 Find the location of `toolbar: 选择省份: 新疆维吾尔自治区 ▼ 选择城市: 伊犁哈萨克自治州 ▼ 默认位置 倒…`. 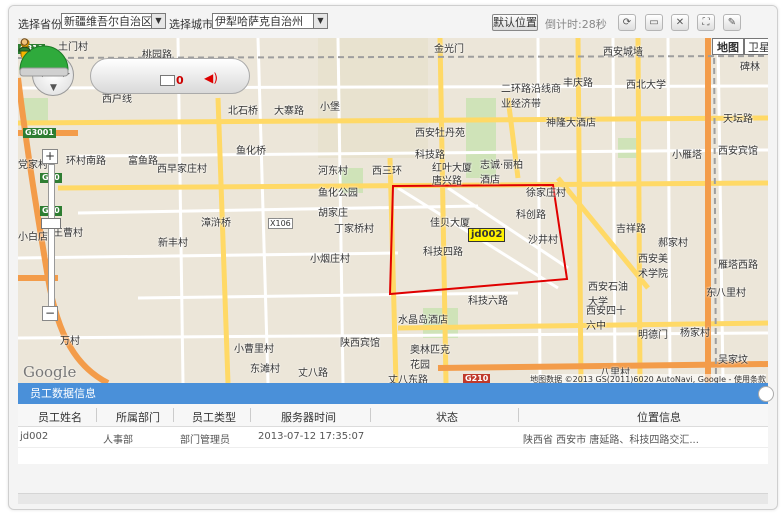

toolbar: 选择省份: 新疆维吾尔自治区 ▼ 选择城市: 伊犁哈萨克自治州 ▼ 默认位置 倒… is located at coordinates (393, 22).